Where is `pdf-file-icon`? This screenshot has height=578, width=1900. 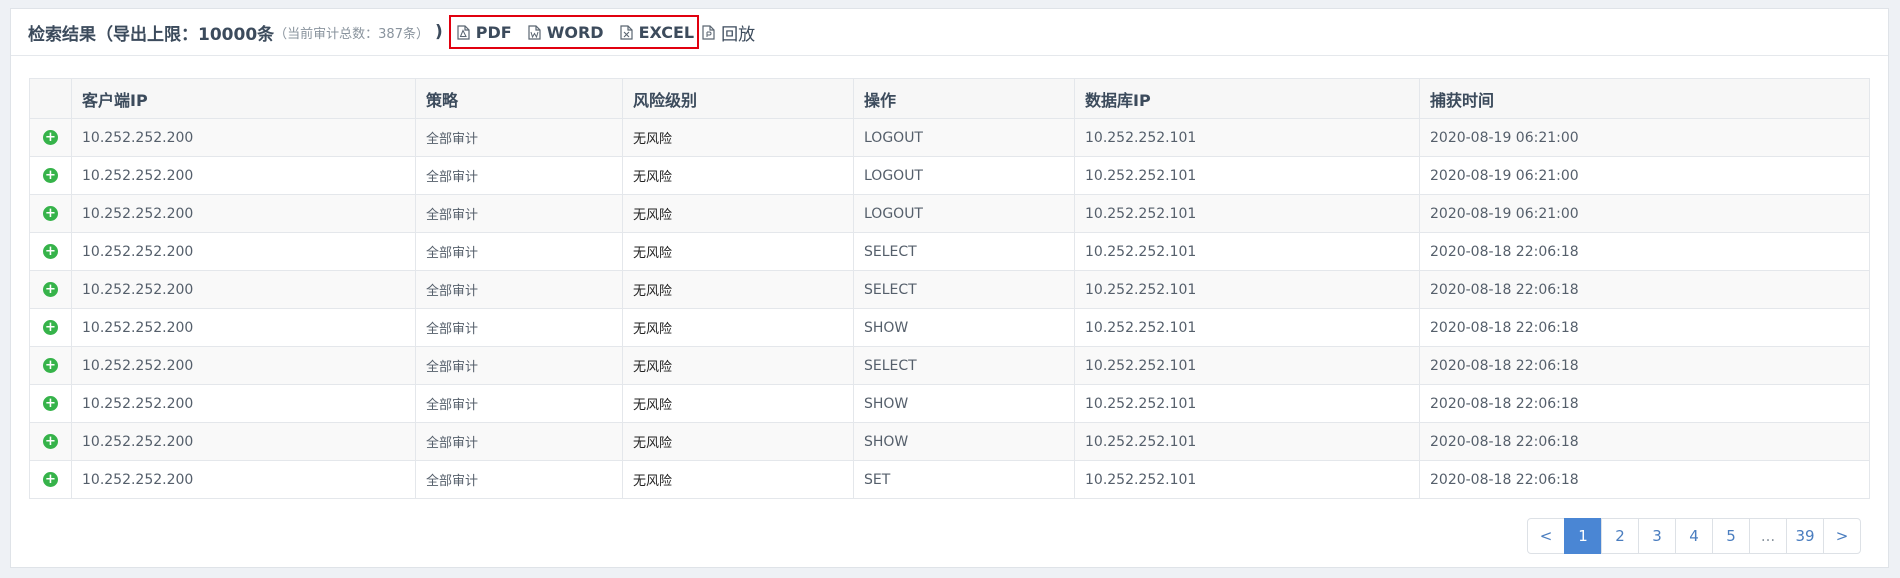 pdf-file-icon is located at coordinates (463, 32).